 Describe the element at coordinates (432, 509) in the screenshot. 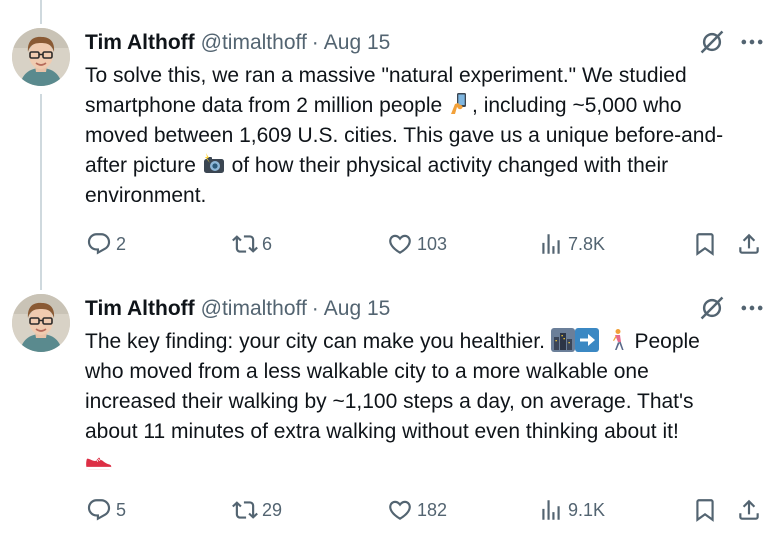

I see `like-count: 182` at that location.